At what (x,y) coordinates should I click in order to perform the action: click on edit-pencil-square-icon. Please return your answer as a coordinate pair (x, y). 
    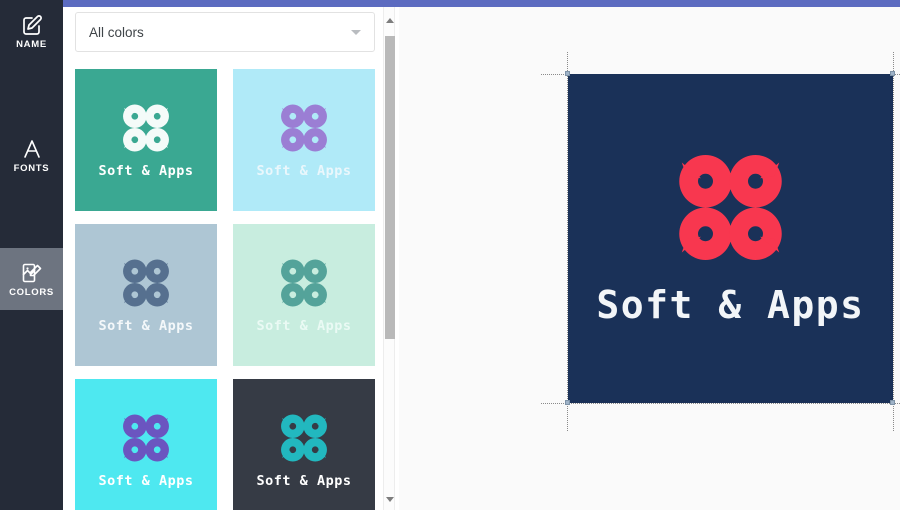
    Looking at the image, I should click on (32, 25).